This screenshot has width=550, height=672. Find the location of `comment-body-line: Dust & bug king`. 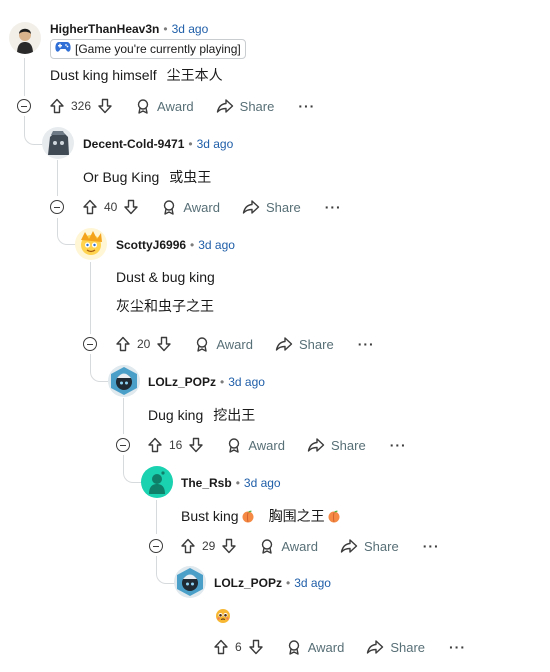

comment-body-line: Dust & bug king is located at coordinates (165, 277).